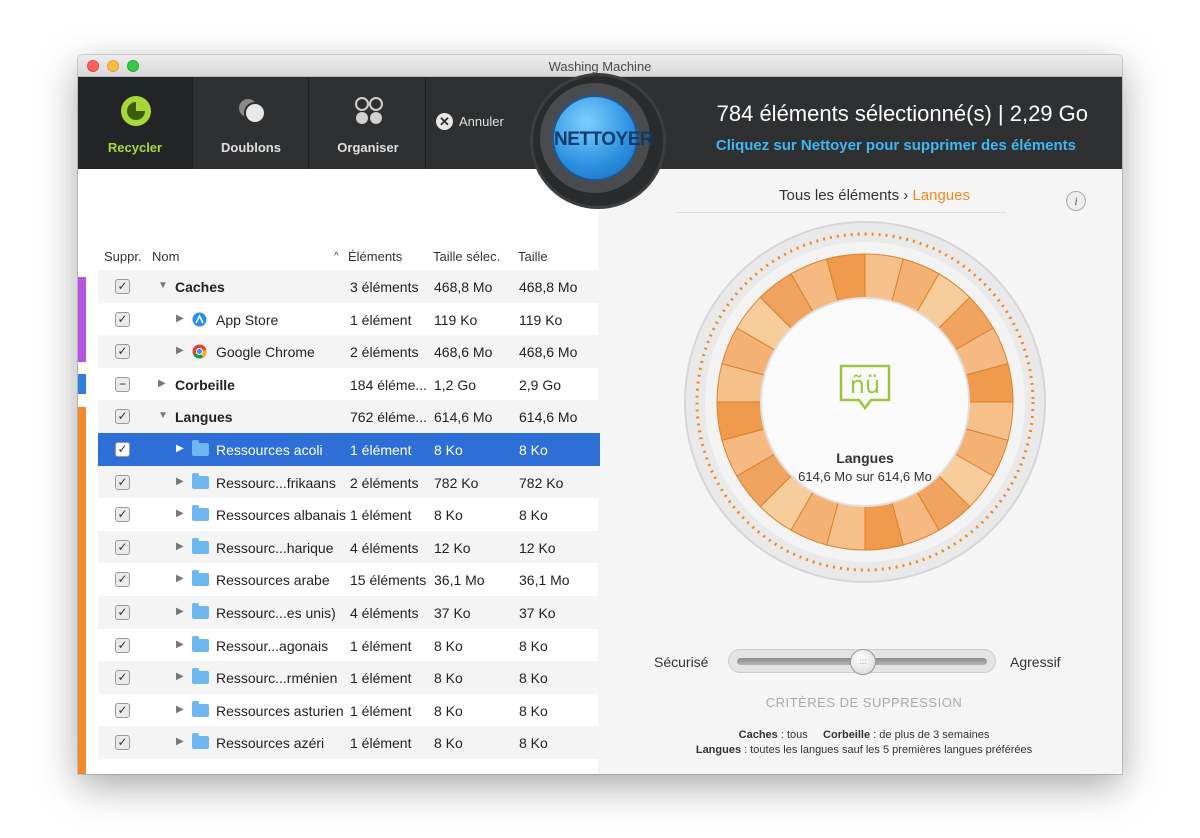  Describe the element at coordinates (273, 580) in the screenshot. I see `row-name: Ressources arabe` at that location.